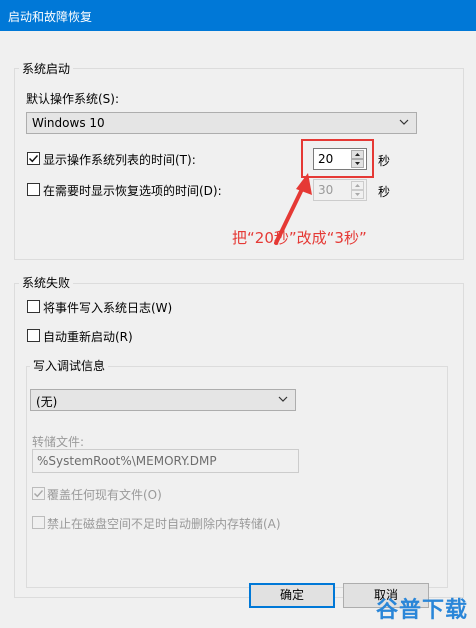 The height and width of the screenshot is (628, 476). I want to click on write-event-label: 将事件写入系统日志(W), so click(108, 308).